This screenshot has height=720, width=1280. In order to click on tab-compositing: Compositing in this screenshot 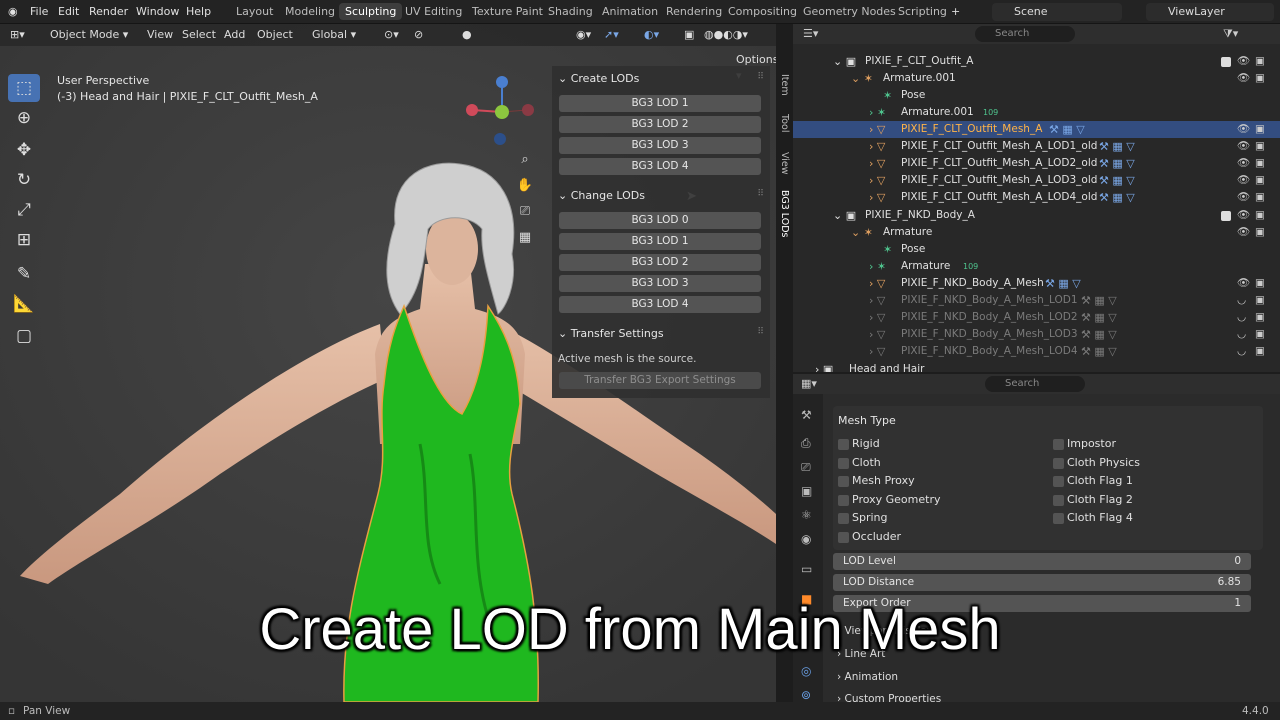, I will do `click(762, 11)`.